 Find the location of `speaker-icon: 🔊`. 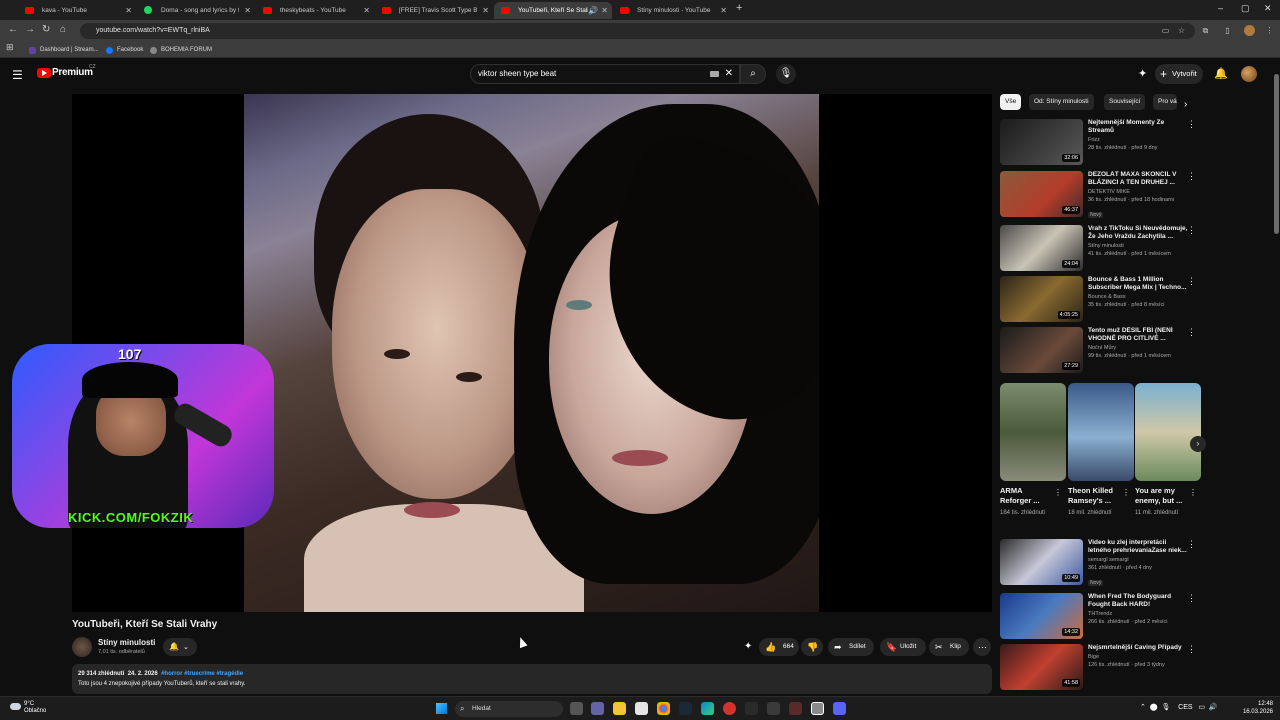

speaker-icon: 🔊 is located at coordinates (593, 10).